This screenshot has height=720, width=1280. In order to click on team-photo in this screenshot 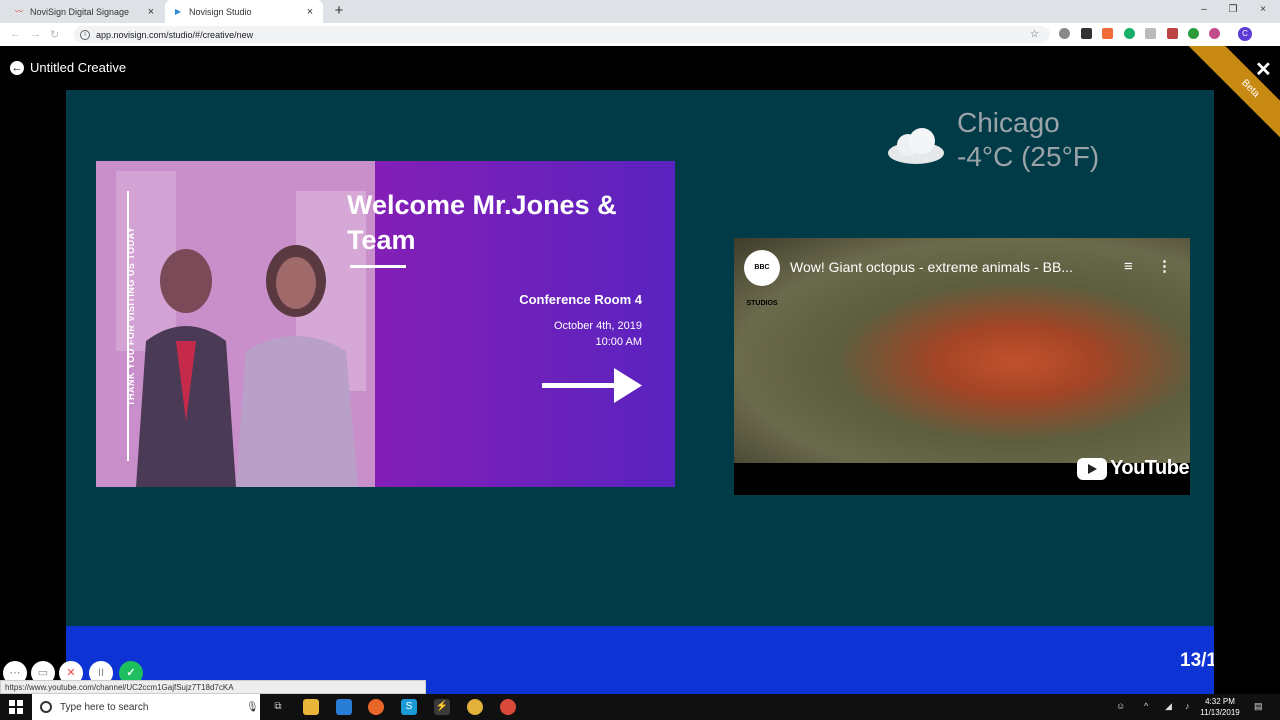, I will do `click(235, 324)`.